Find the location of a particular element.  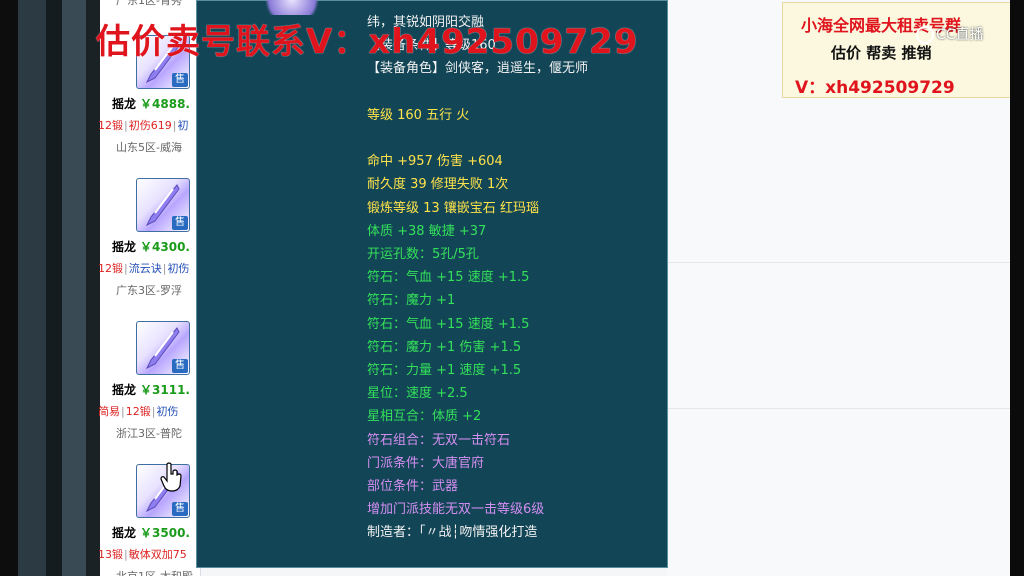

promo-contact: V：xh492509729 is located at coordinates (875, 88).